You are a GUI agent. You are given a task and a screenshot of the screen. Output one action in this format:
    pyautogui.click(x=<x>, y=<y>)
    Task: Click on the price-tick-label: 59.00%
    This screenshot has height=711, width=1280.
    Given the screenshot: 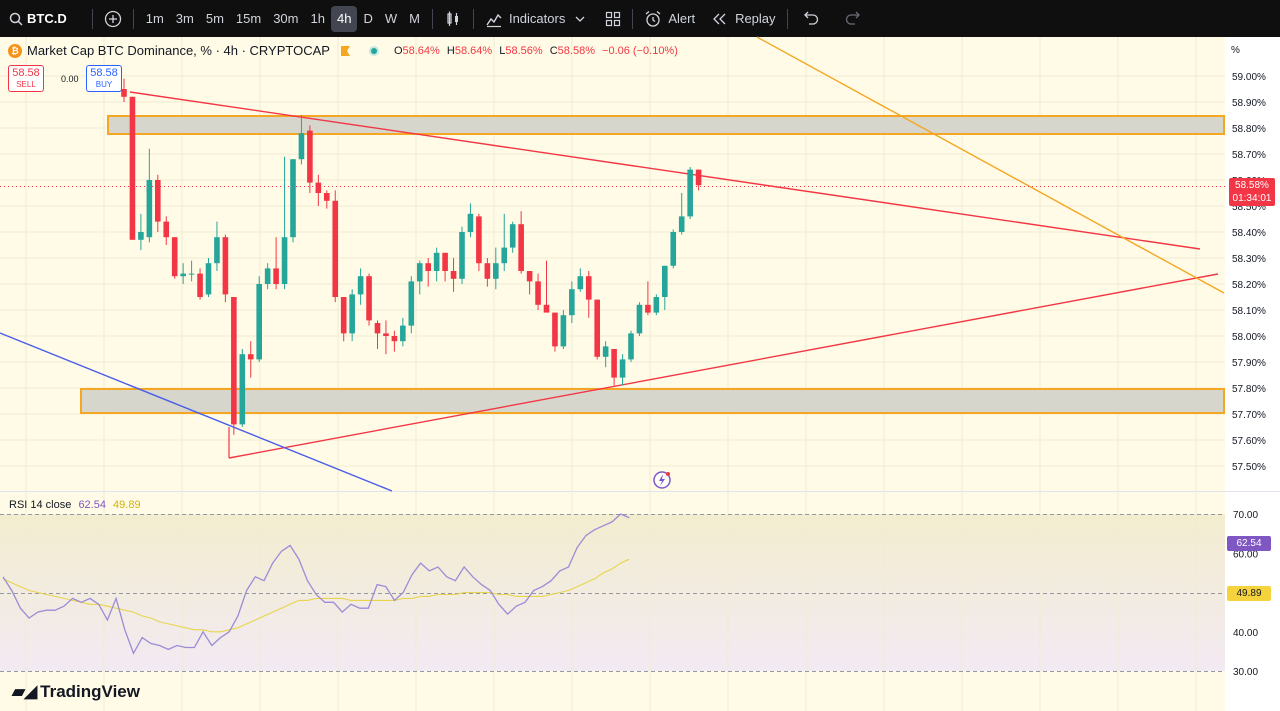 What is the action you would take?
    pyautogui.click(x=1249, y=77)
    